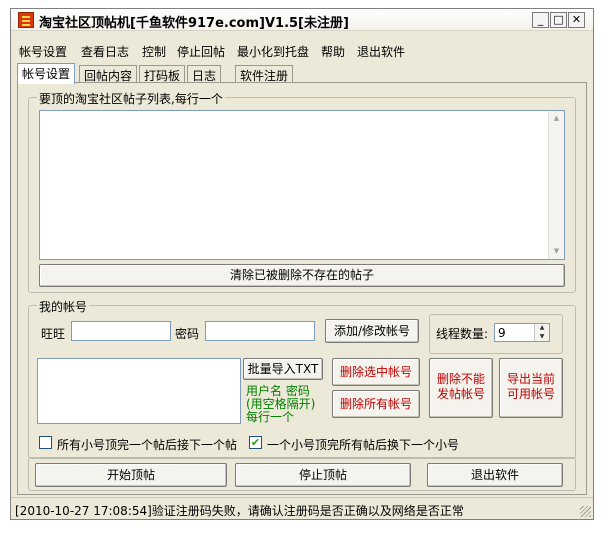 The image size is (608, 539). I want to click on menu-control: 控制, so click(154, 51).